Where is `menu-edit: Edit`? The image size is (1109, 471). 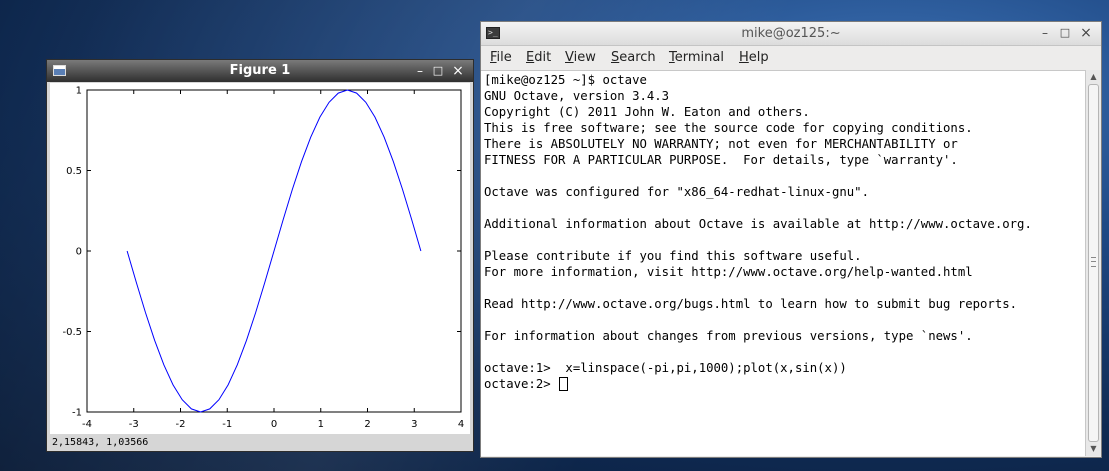
menu-edit: Edit is located at coordinates (538, 57).